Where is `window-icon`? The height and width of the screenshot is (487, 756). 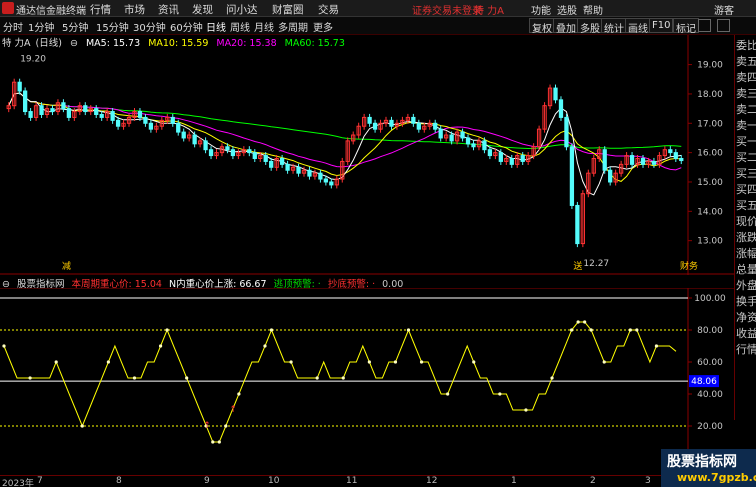 window-icon is located at coordinates (723, 25).